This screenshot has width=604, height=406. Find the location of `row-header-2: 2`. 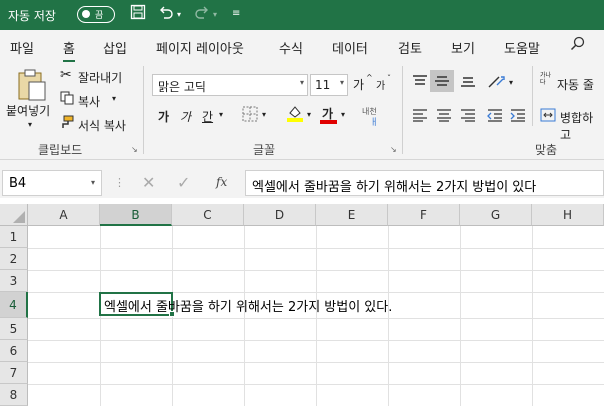

row-header-2: 2 is located at coordinates (14, 259).